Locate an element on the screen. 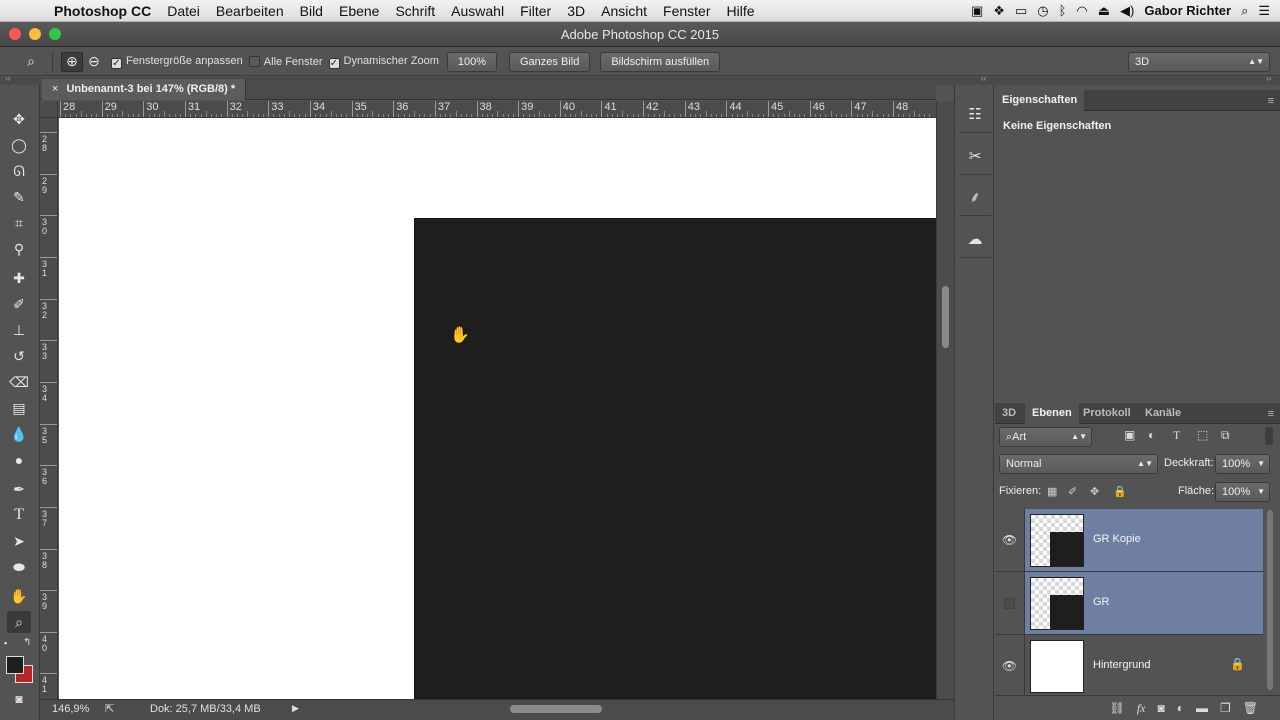 The width and height of the screenshot is (1280, 720). airplay-icon: ▣ is located at coordinates (977, 11).